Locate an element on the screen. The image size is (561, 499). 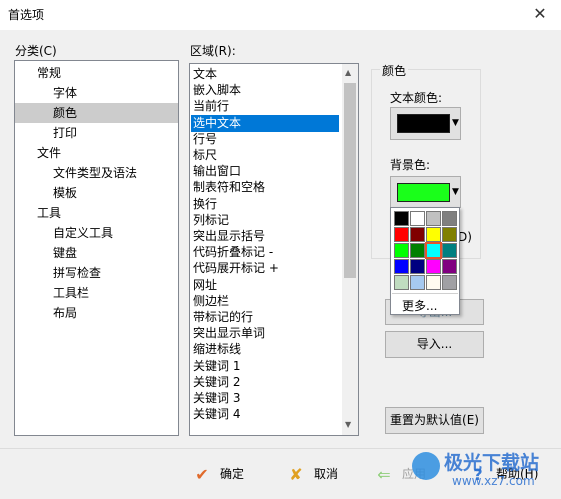
category-item: 模板 is located at coordinates (96, 193).